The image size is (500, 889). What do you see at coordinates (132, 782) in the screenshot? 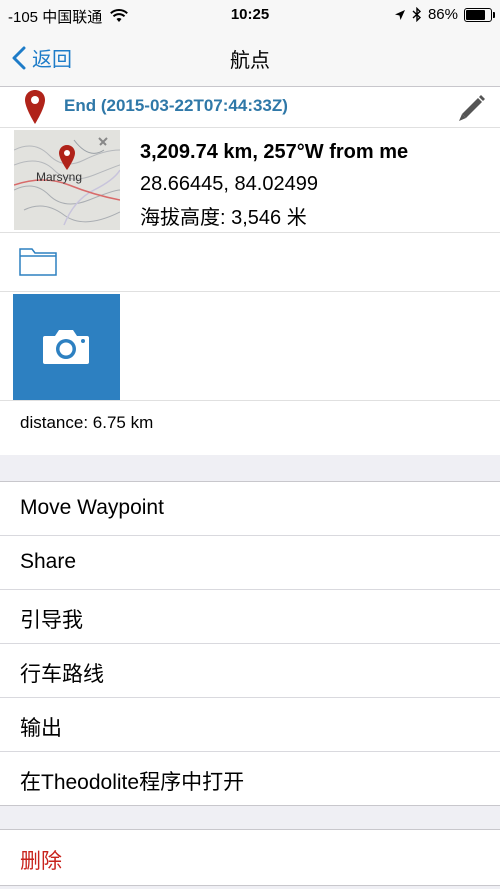
I see `menu-item-label: 在Theodolite程序中打开` at bounding box center [132, 782].